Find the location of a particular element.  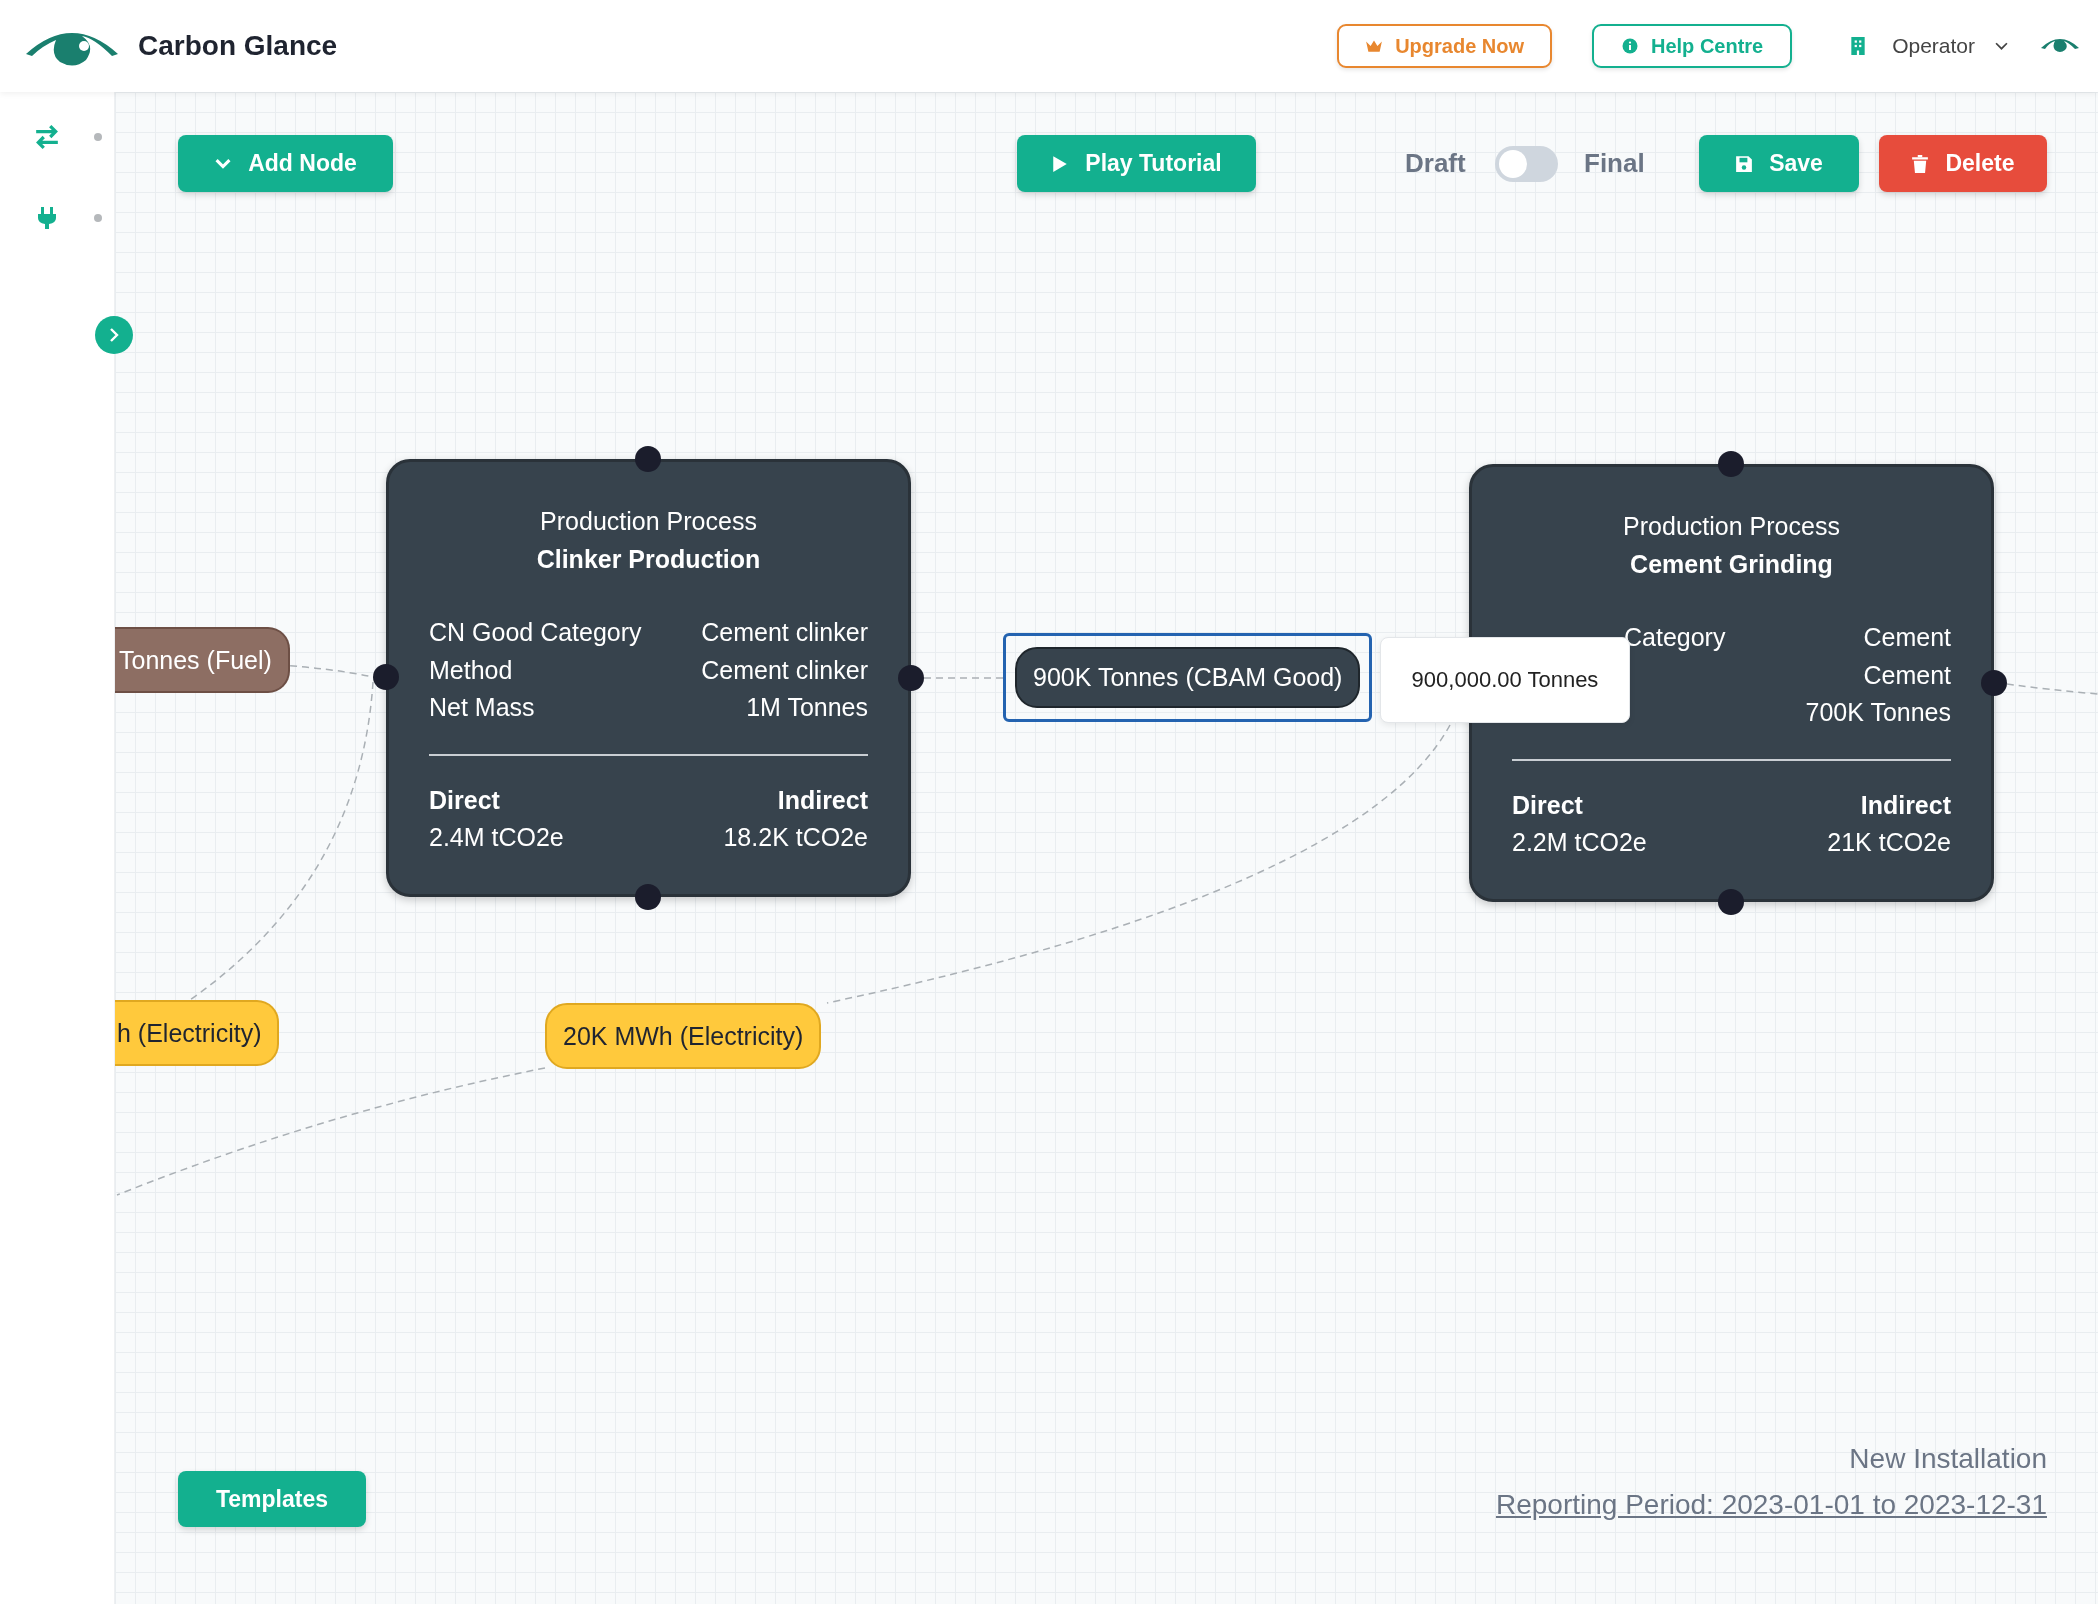

help-centre-button: Help Centre is located at coordinates (1692, 46).